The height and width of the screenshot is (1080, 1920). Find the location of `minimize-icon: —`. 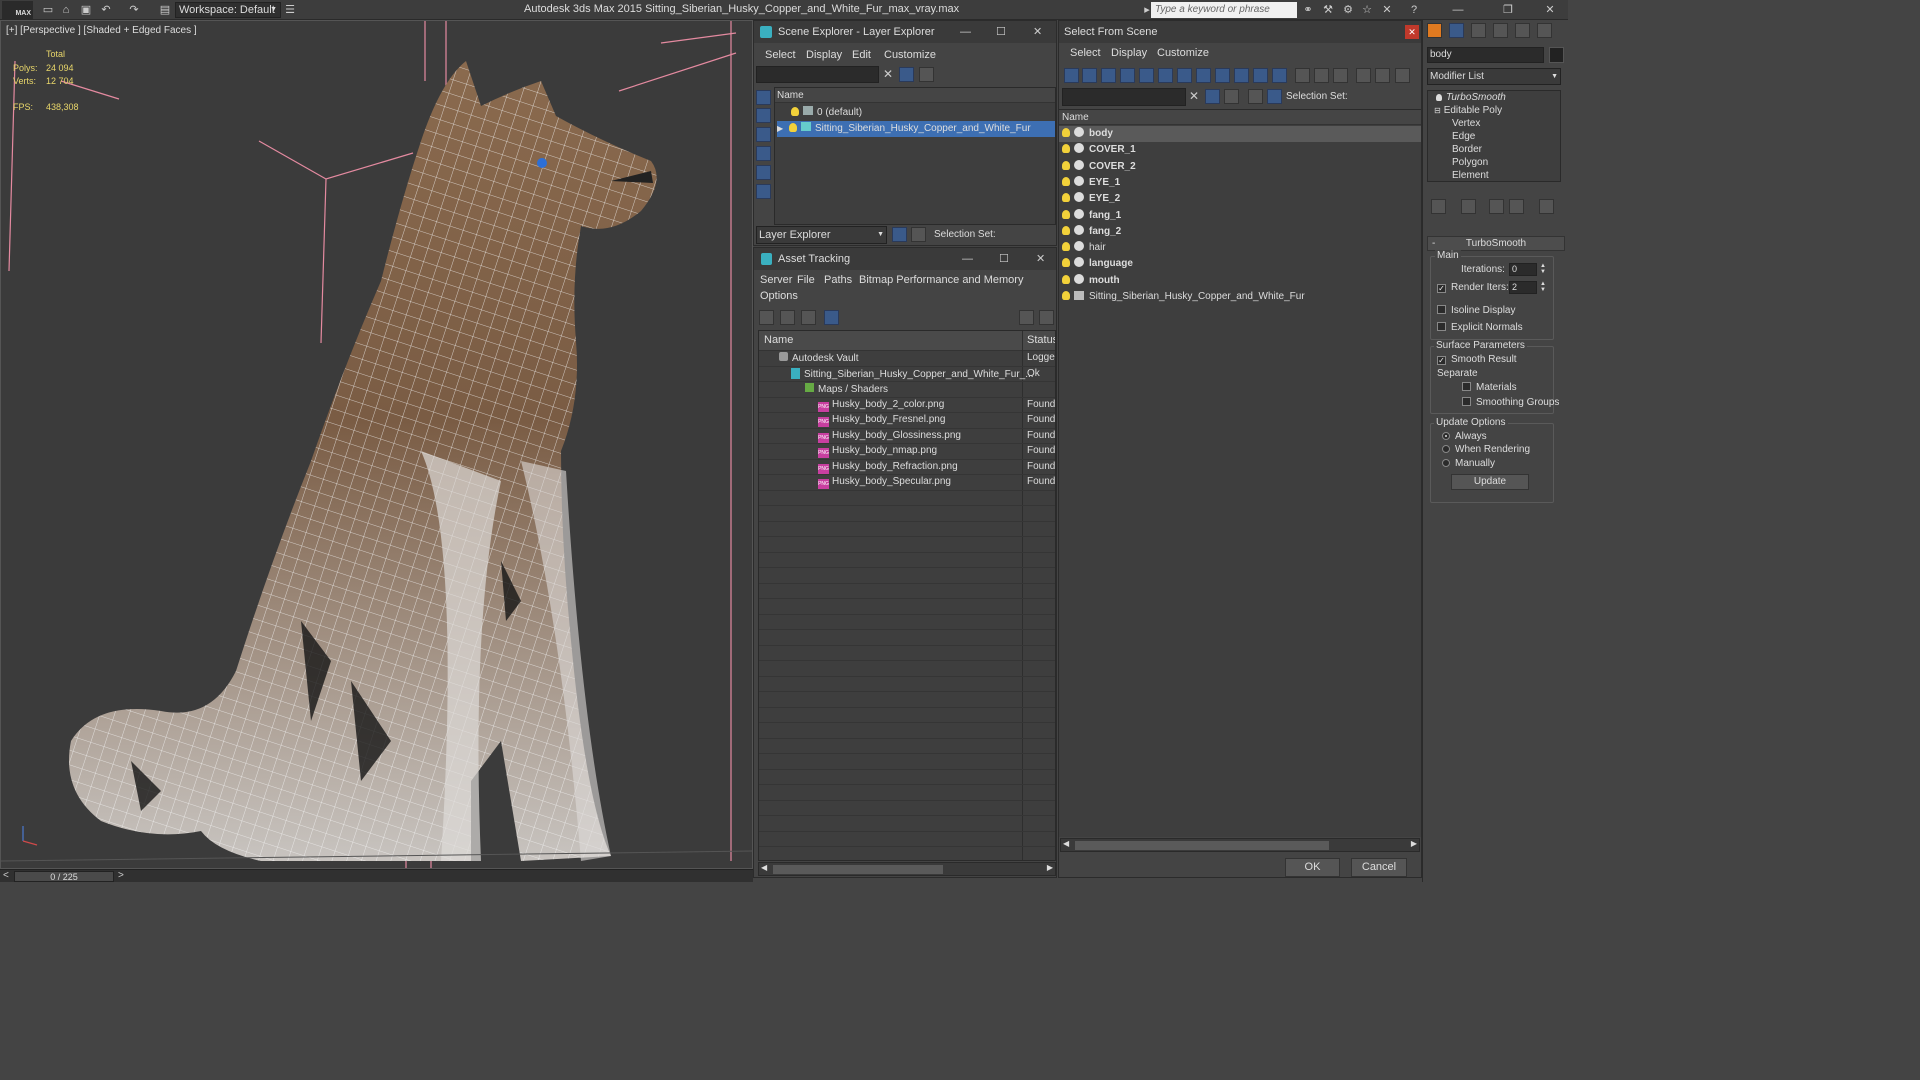

minimize-icon: — is located at coordinates (965, 32).